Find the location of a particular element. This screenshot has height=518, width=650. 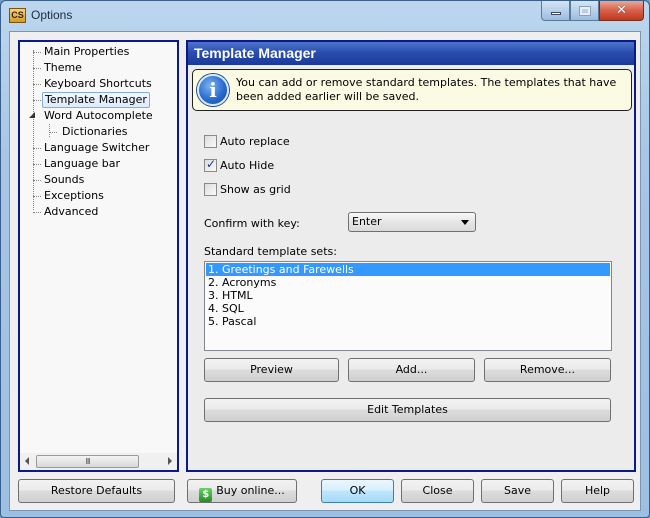

minimize-icon is located at coordinates (555, 13).